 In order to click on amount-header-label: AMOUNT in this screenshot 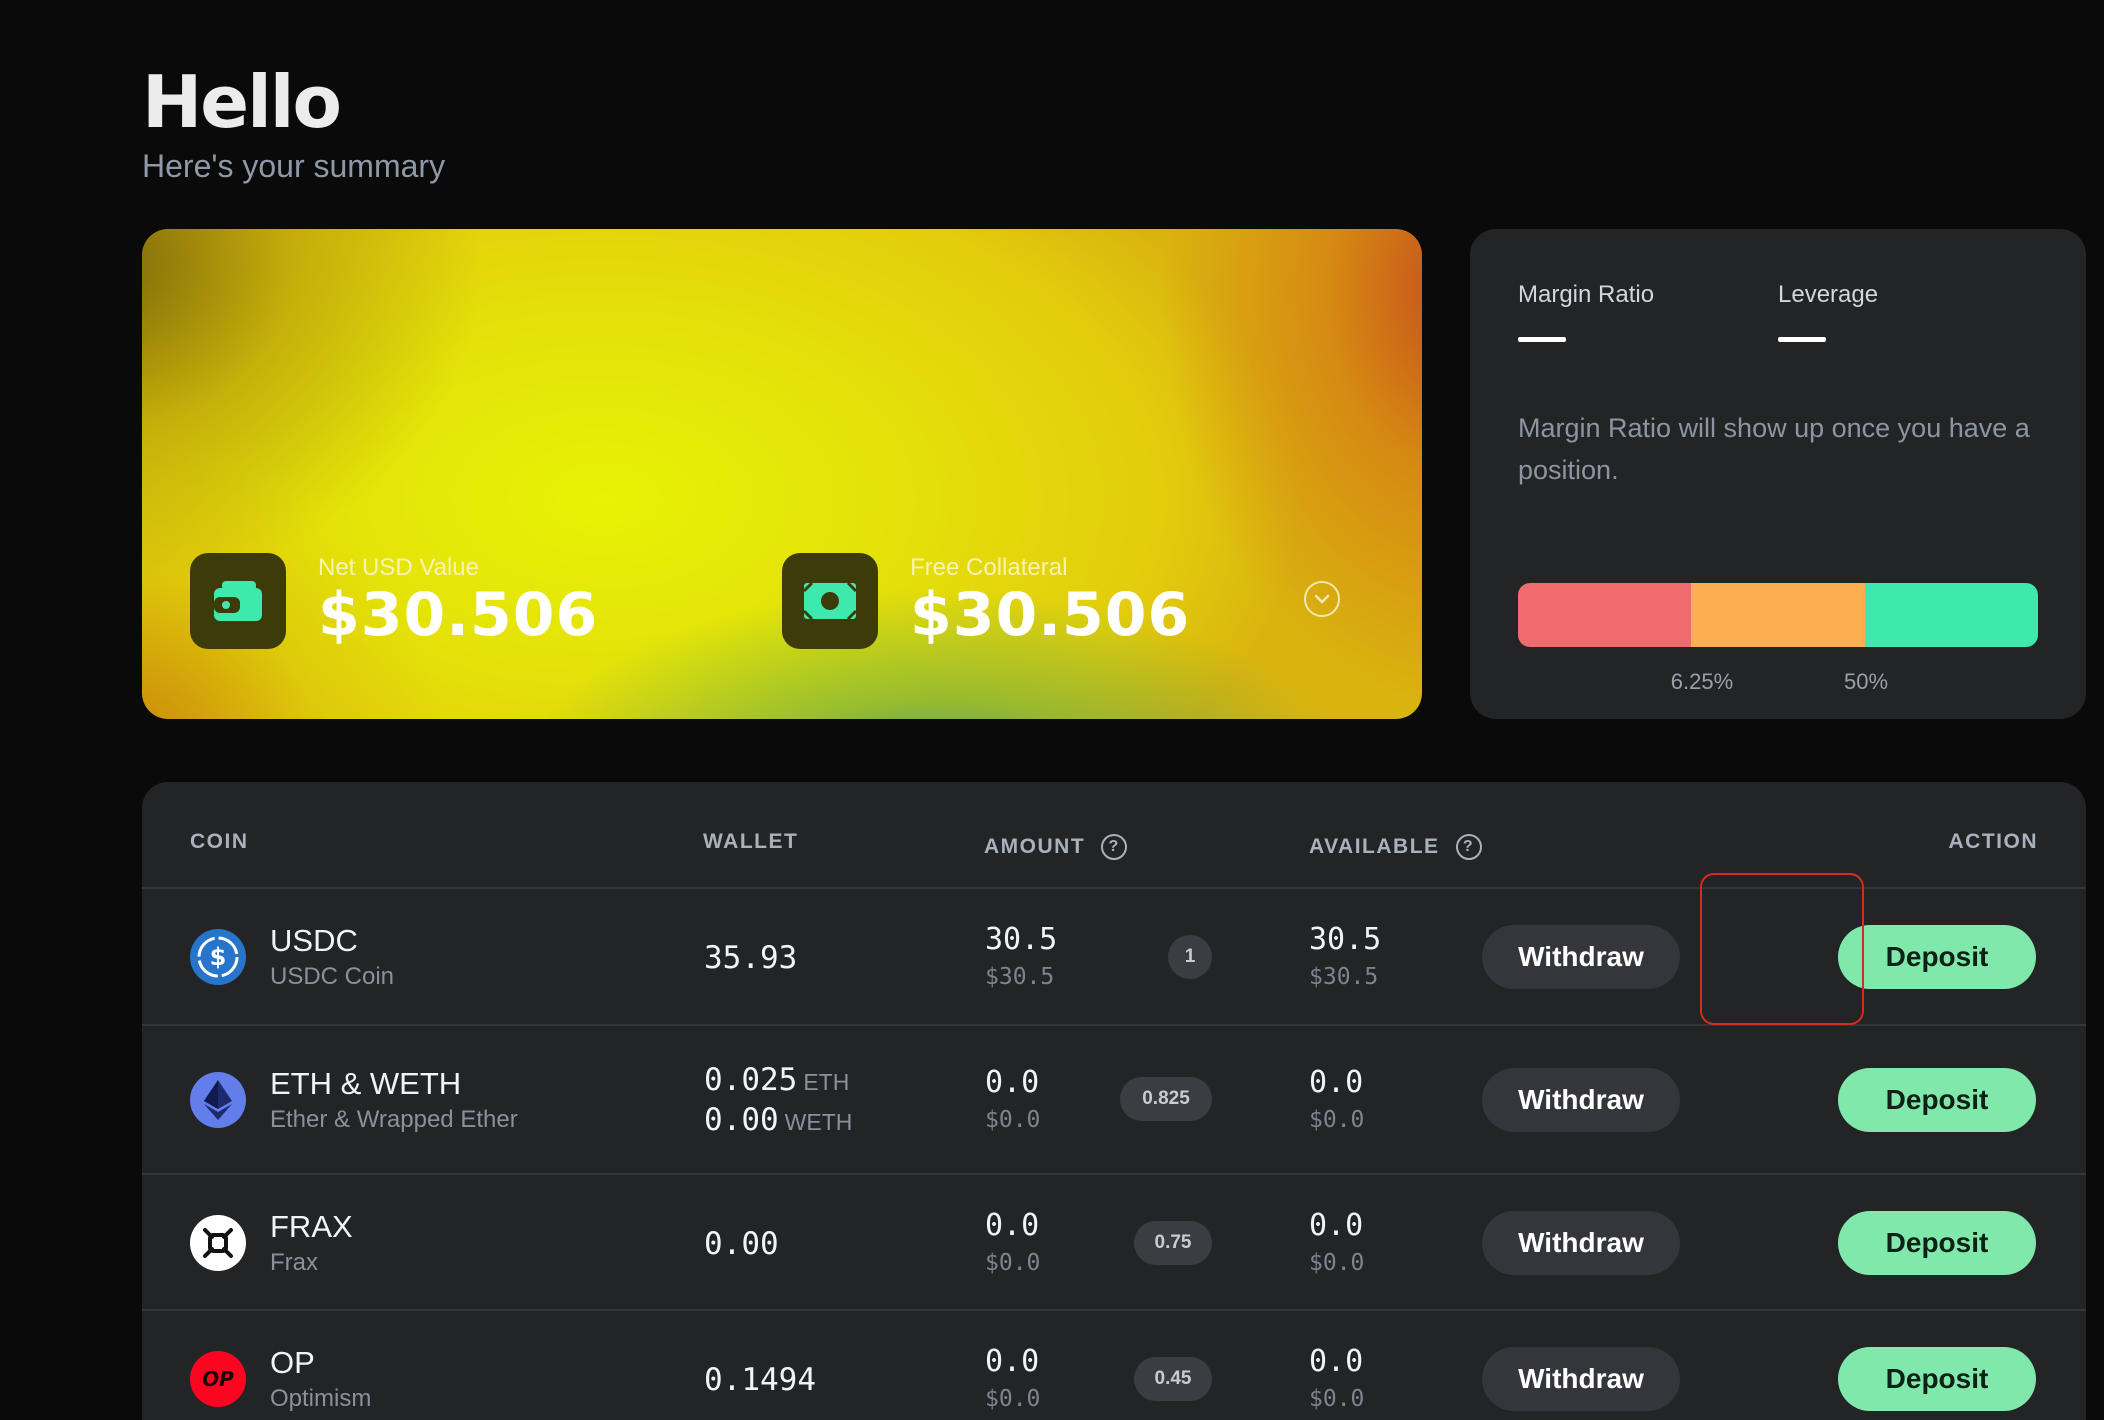, I will do `click(1035, 846)`.